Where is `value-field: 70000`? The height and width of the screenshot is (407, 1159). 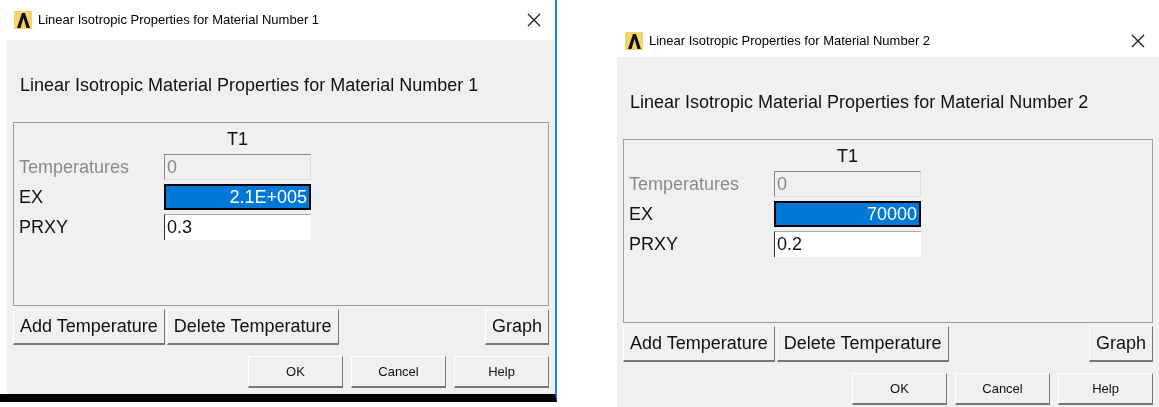 value-field: 70000 is located at coordinates (847, 214).